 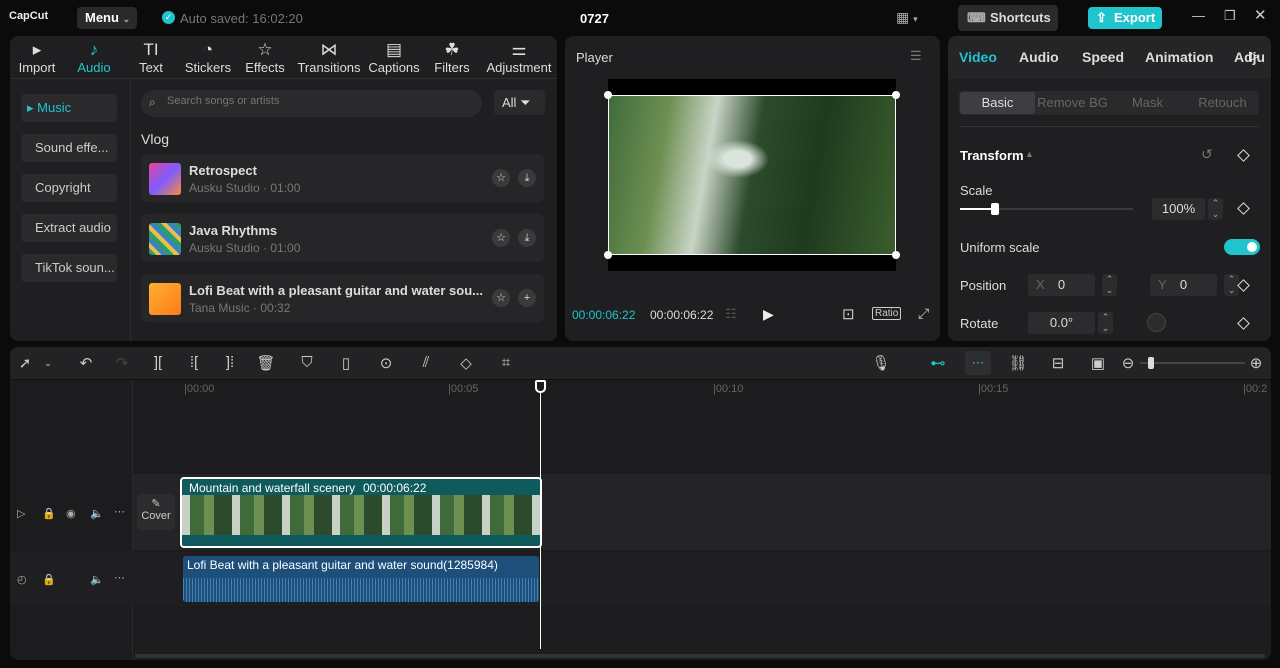 I want to click on scale-stepper: ⌃ ⌄, so click(x=1215, y=209).